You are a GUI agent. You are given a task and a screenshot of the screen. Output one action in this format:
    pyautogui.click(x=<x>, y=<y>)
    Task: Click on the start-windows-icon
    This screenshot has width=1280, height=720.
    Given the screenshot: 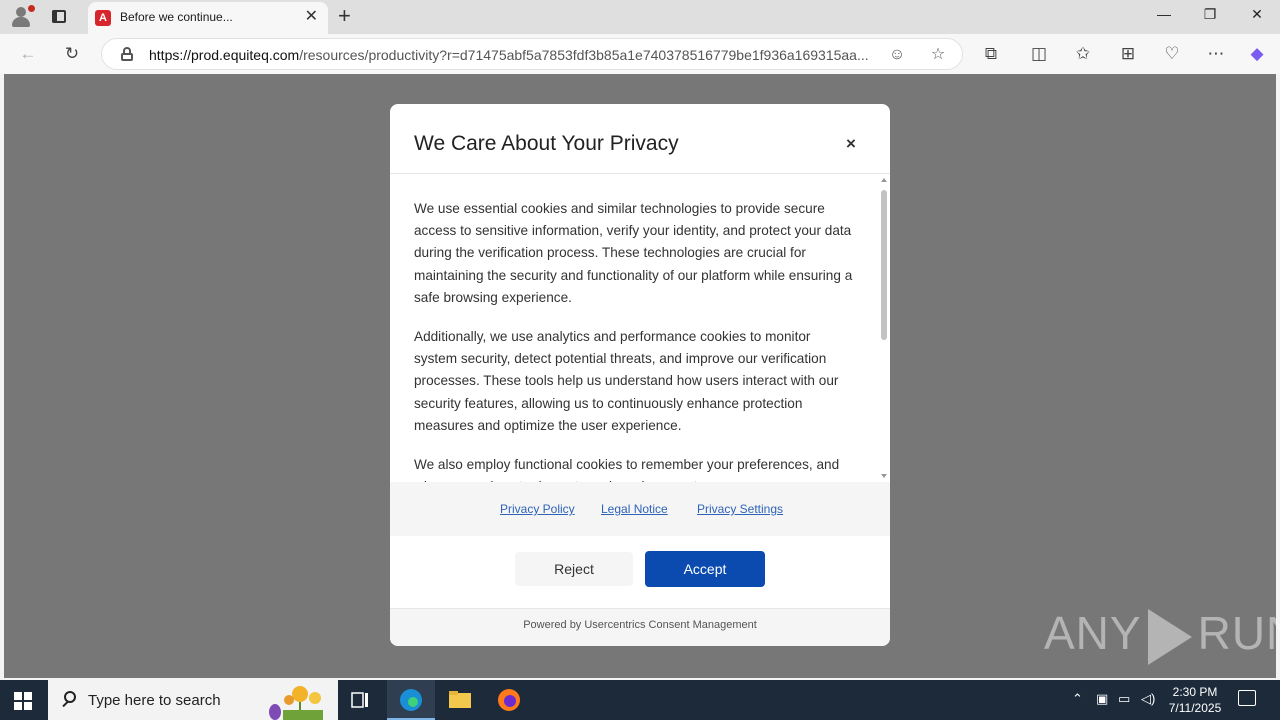 What is the action you would take?
    pyautogui.click(x=23, y=701)
    